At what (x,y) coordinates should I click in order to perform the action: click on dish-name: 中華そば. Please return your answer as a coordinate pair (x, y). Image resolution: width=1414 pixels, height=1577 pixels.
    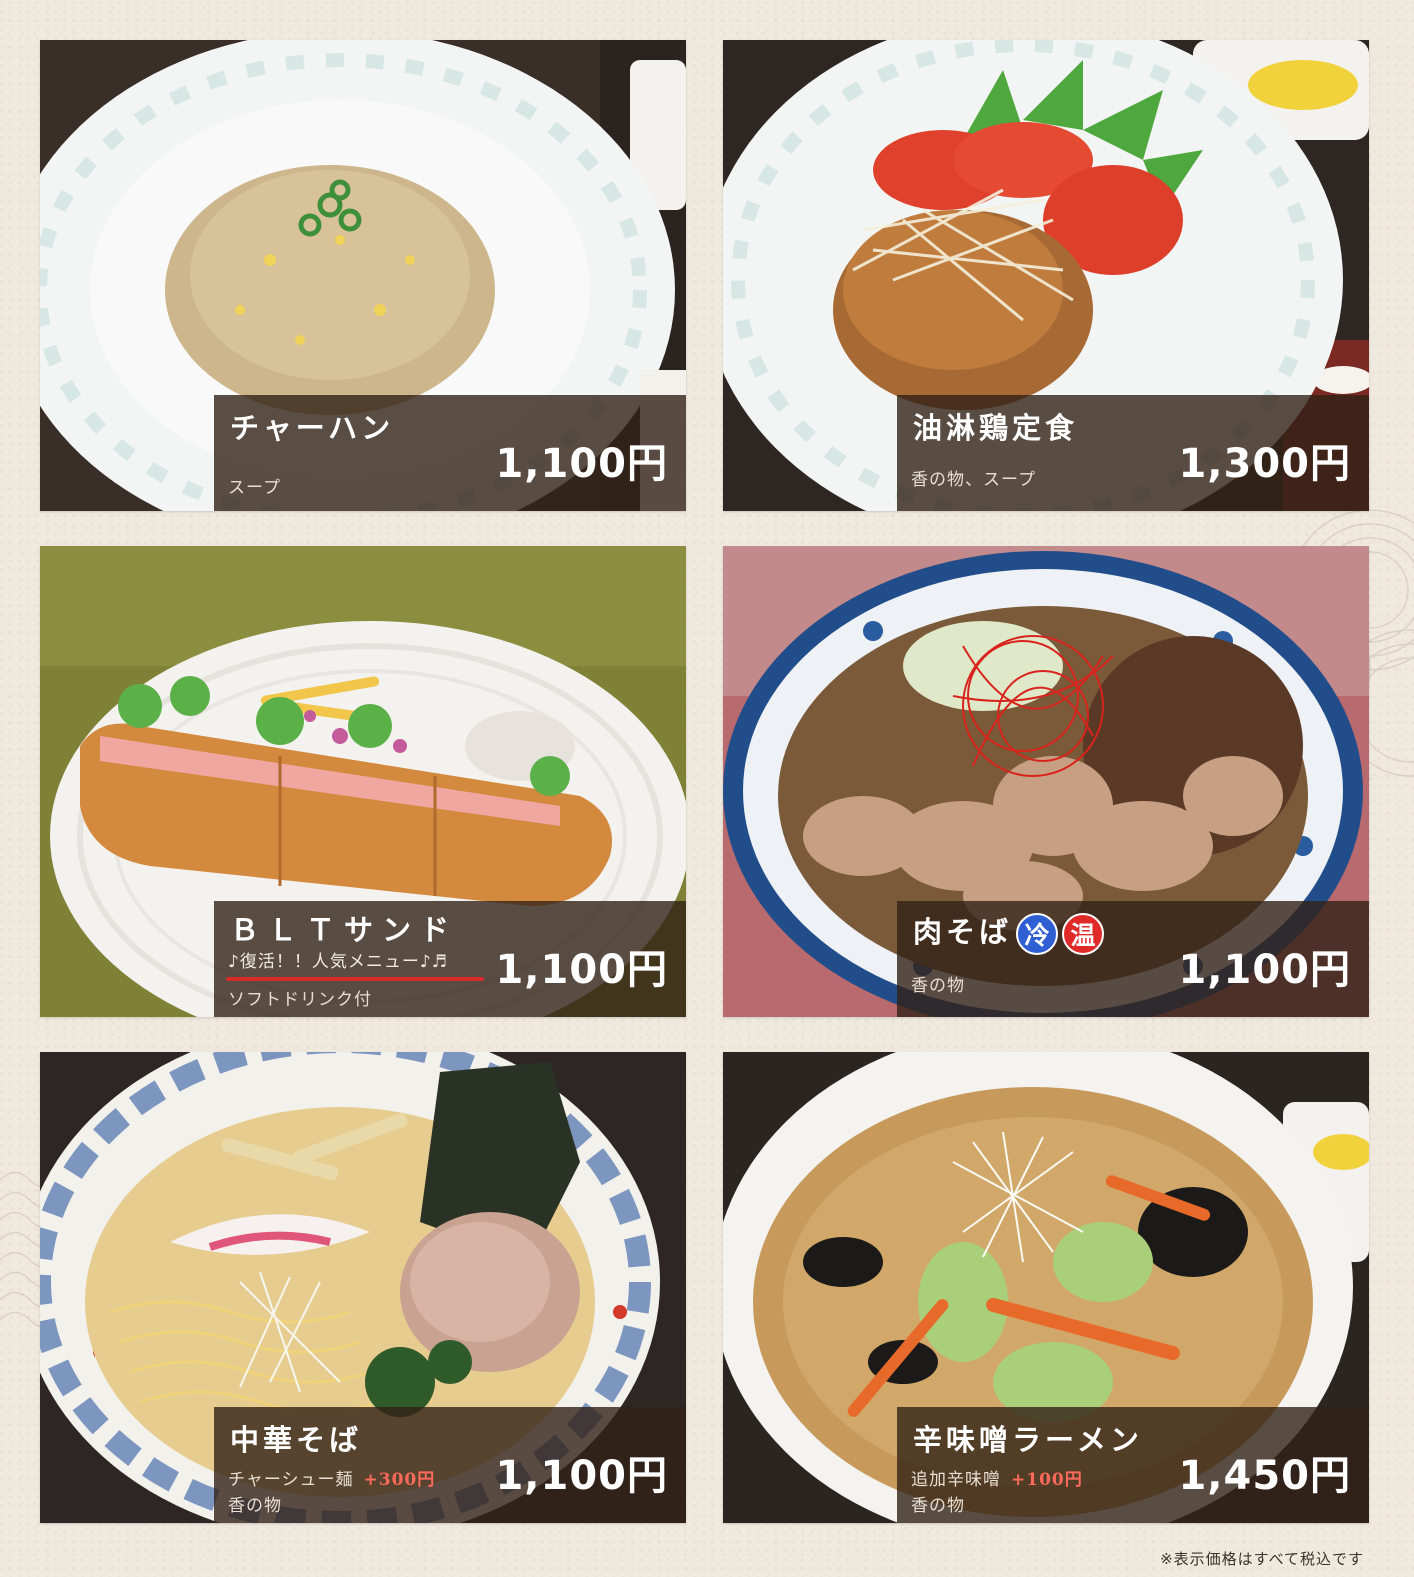
    Looking at the image, I should click on (296, 1440).